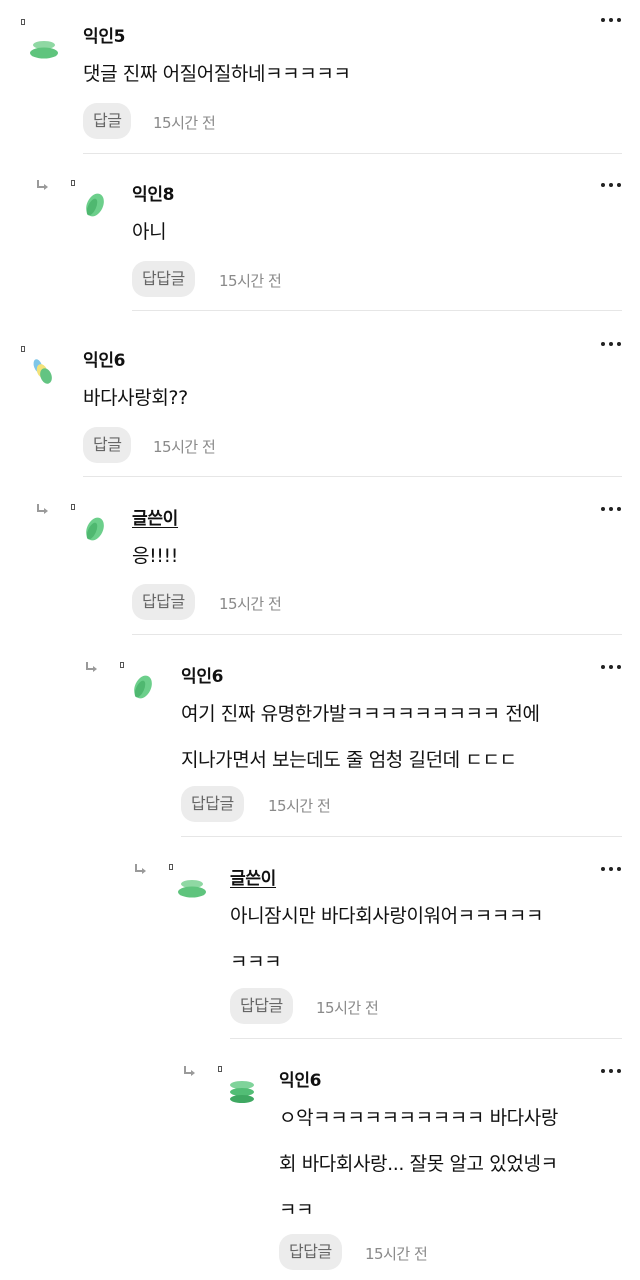  Describe the element at coordinates (217, 74) in the screenshot. I see `comment-text: 댓글 진짜 어질어질하네ㅋㅋㅋㅋㅋ` at that location.